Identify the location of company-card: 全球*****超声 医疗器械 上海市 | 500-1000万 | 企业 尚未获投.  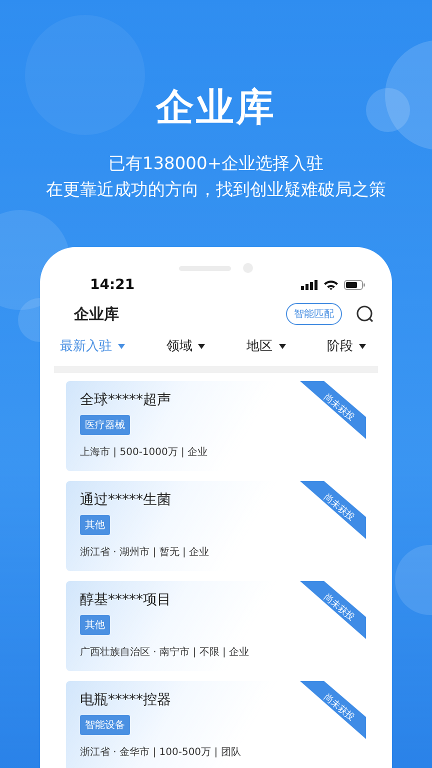
(216, 426).